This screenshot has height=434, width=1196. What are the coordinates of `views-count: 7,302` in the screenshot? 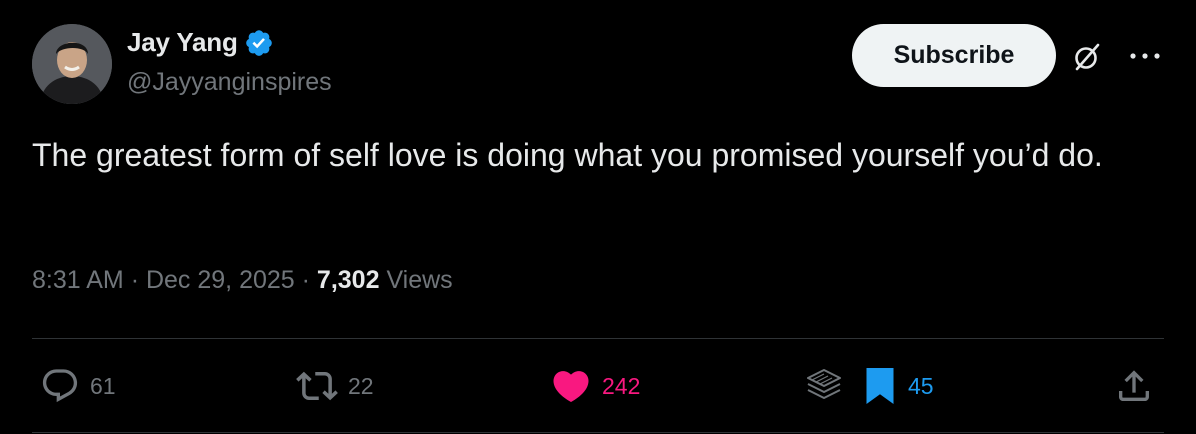 It's located at (348, 280).